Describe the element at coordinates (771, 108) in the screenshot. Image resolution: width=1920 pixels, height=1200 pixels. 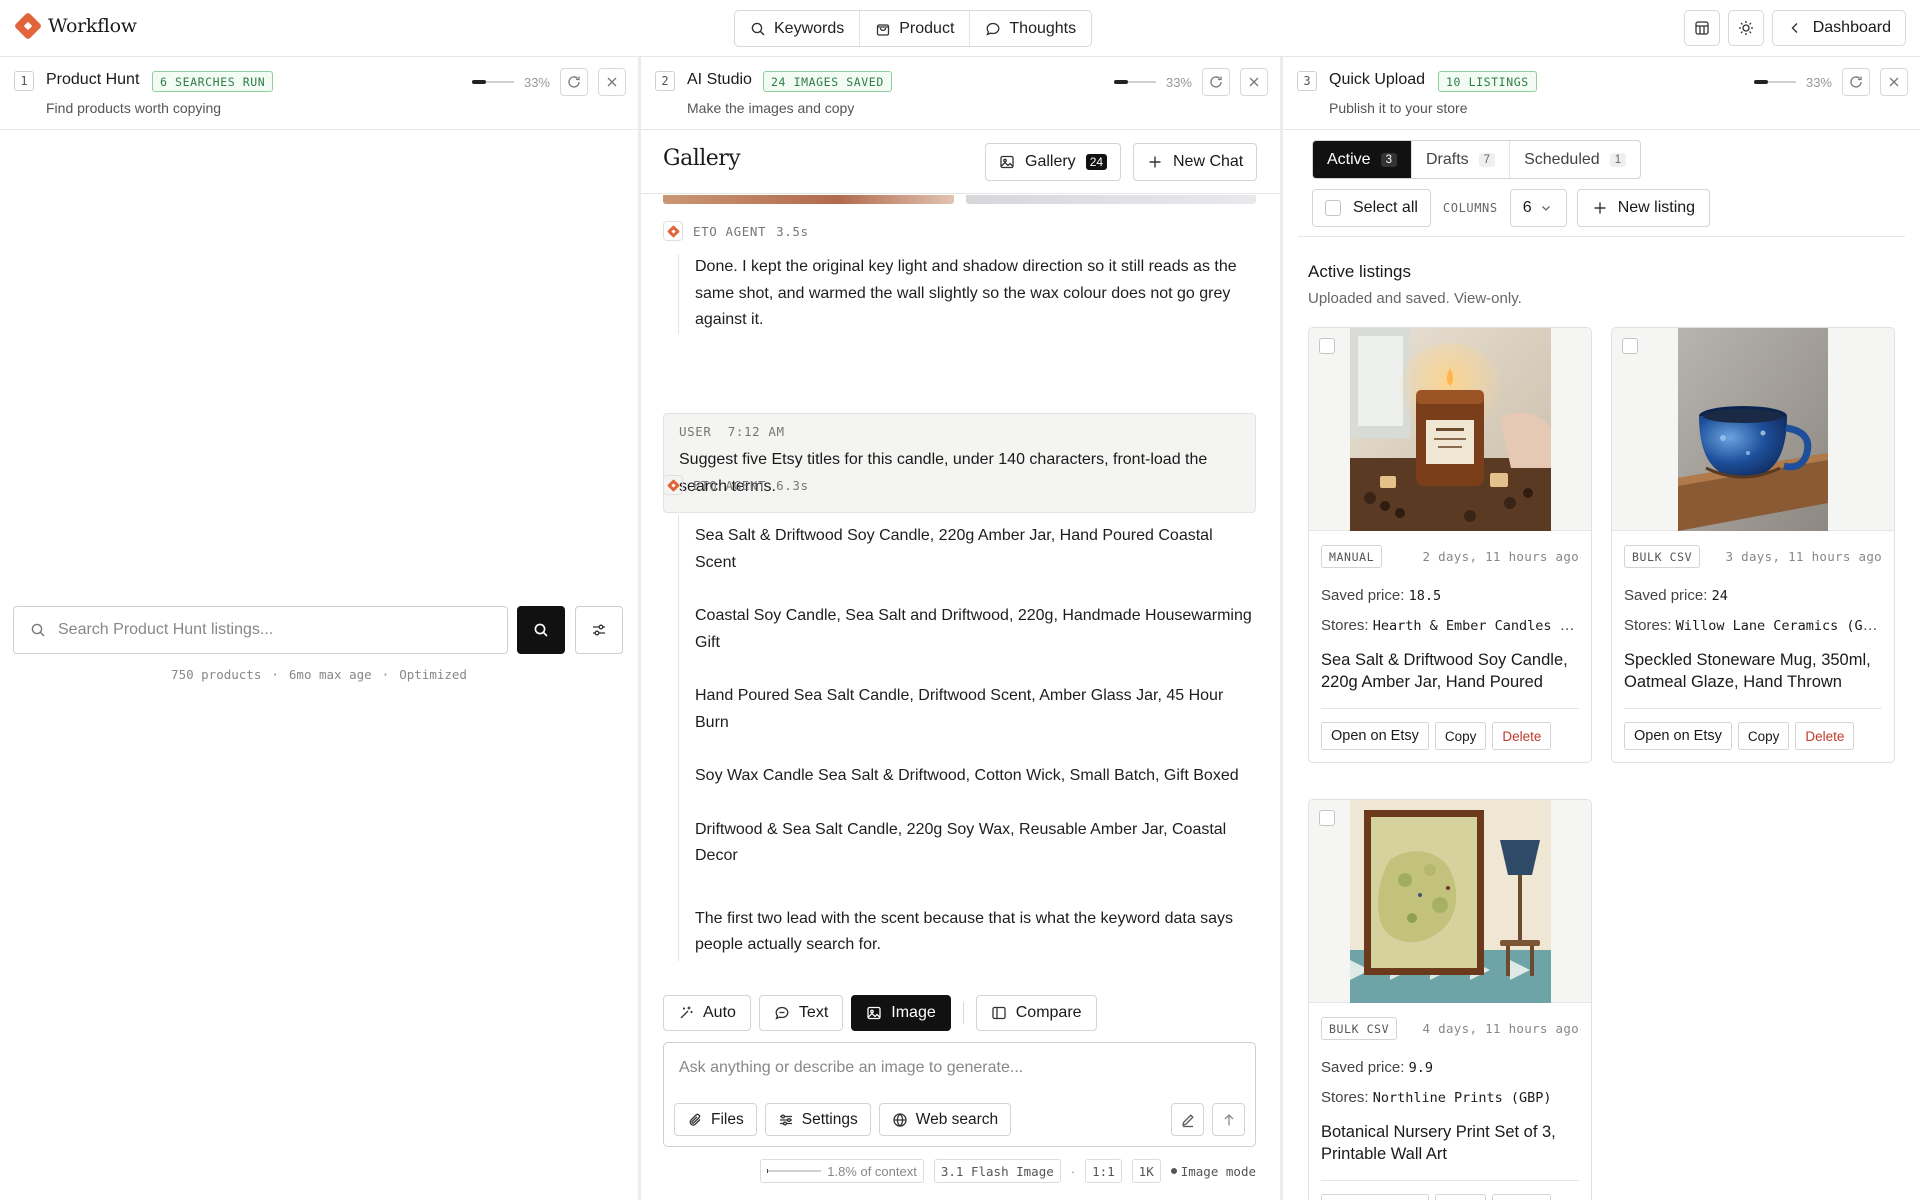
I see `panel-subtitle: Make the images and copy` at that location.